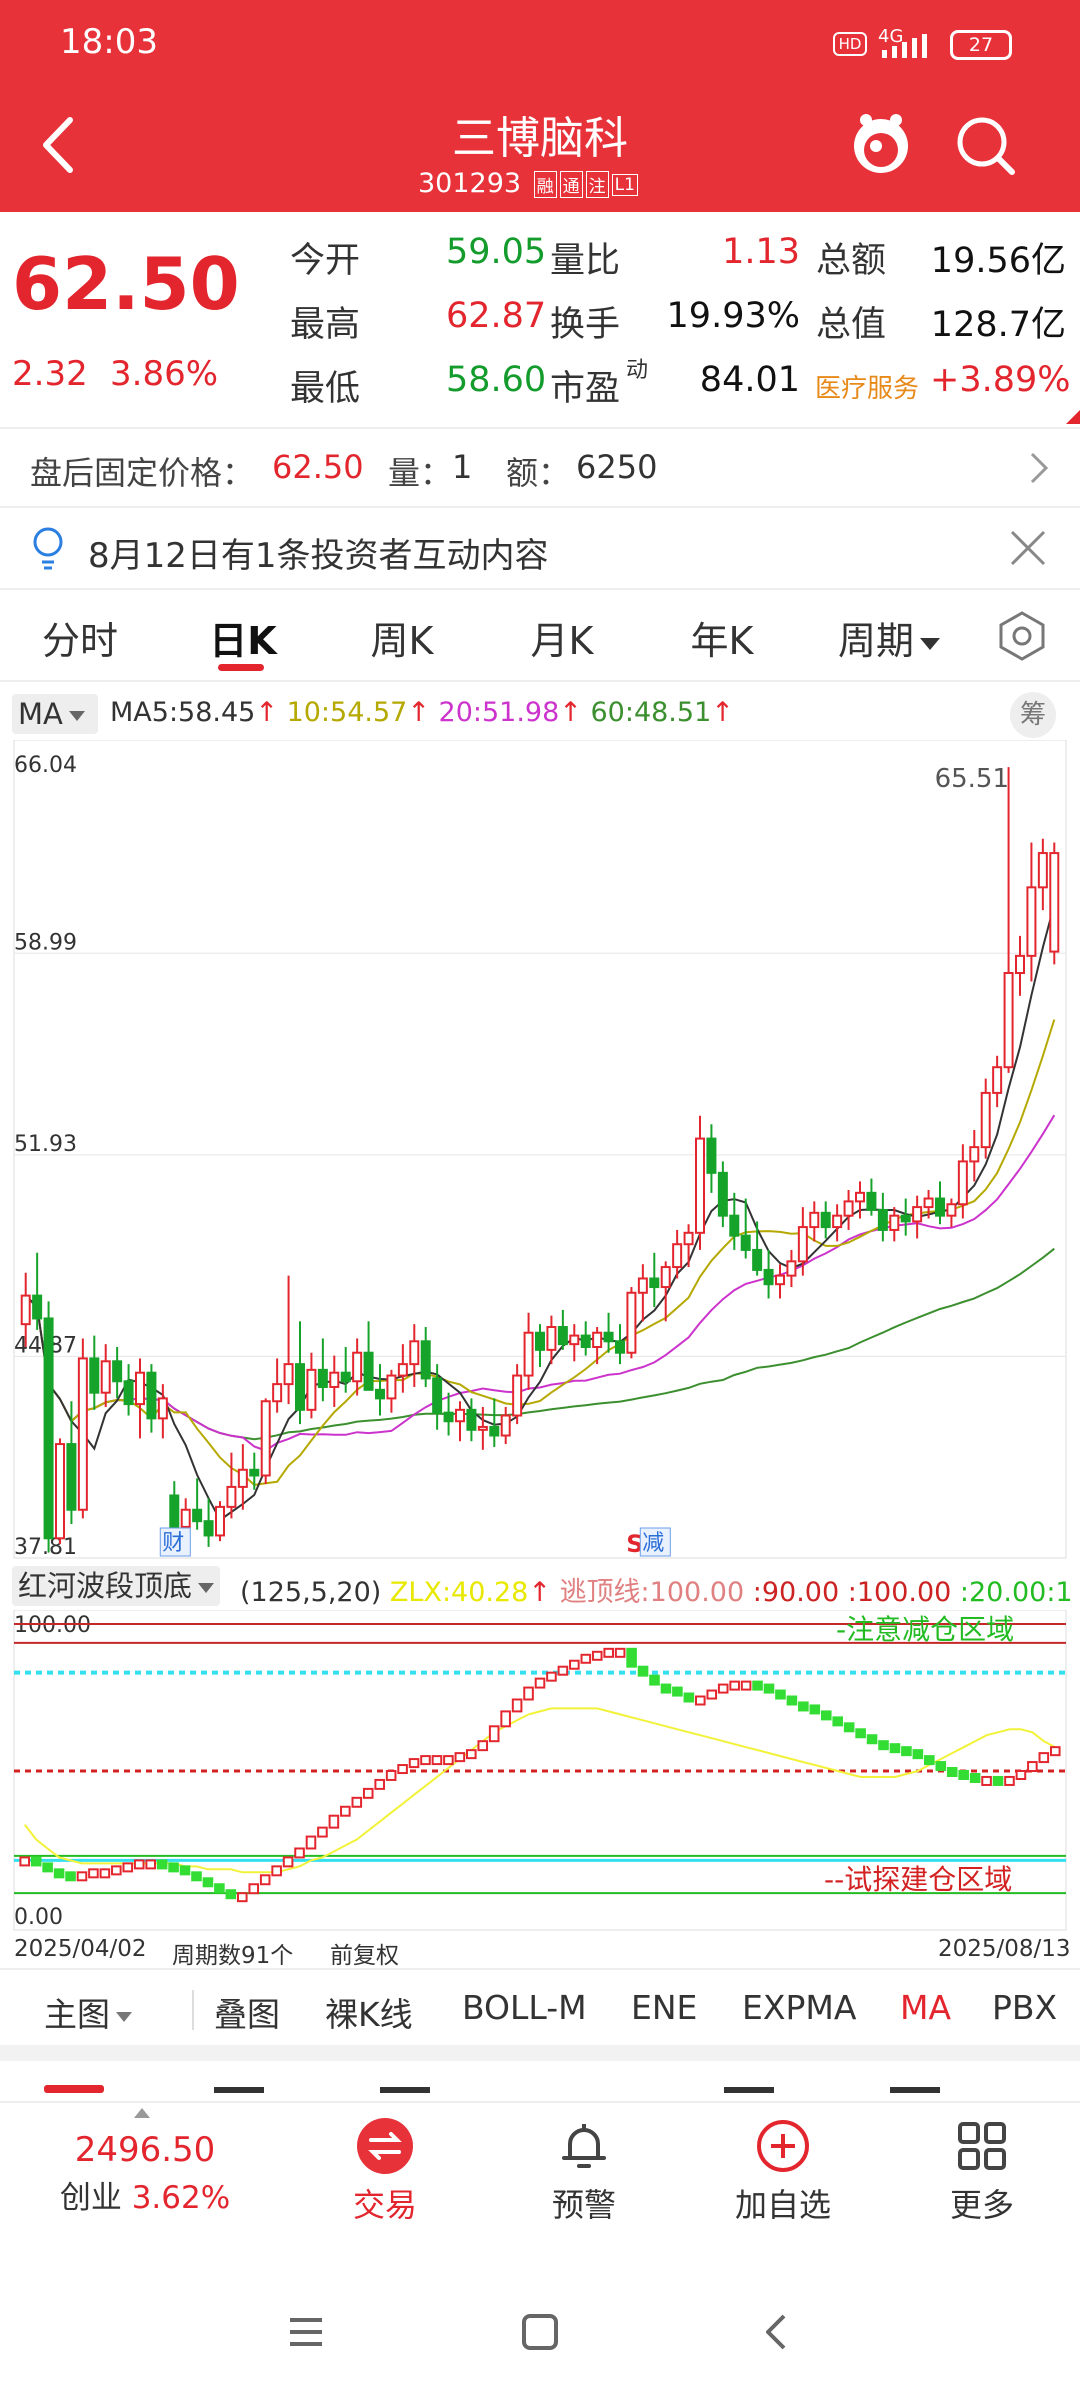 This screenshot has height=2400, width=1080. What do you see at coordinates (80, 637) in the screenshot?
I see `tab-intraday: 分时` at bounding box center [80, 637].